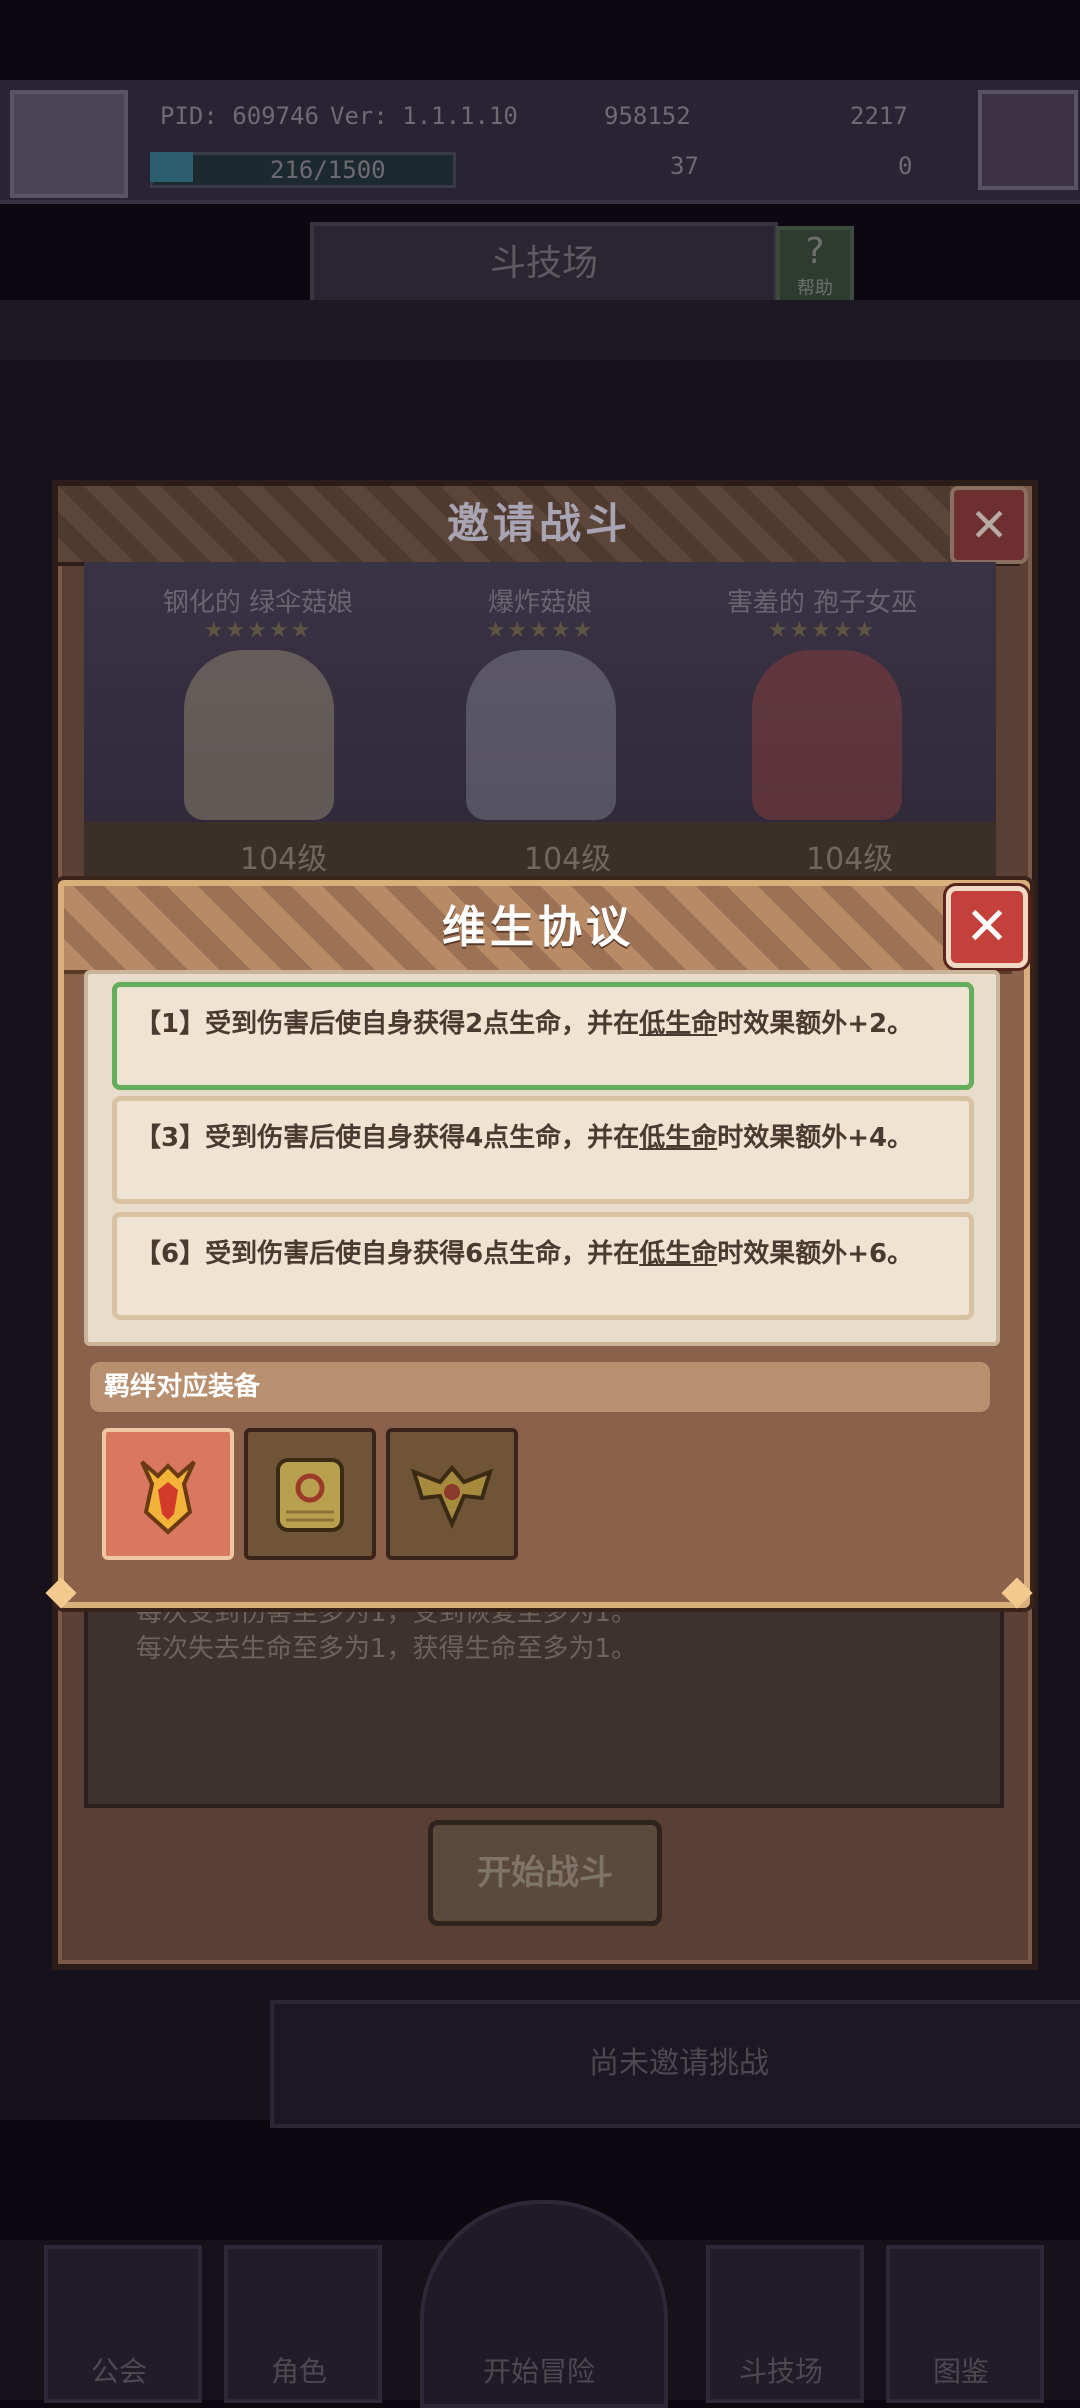 The height and width of the screenshot is (2408, 1080). Describe the element at coordinates (647, 116) in the screenshot. I see `currency-gold: 958152` at that location.